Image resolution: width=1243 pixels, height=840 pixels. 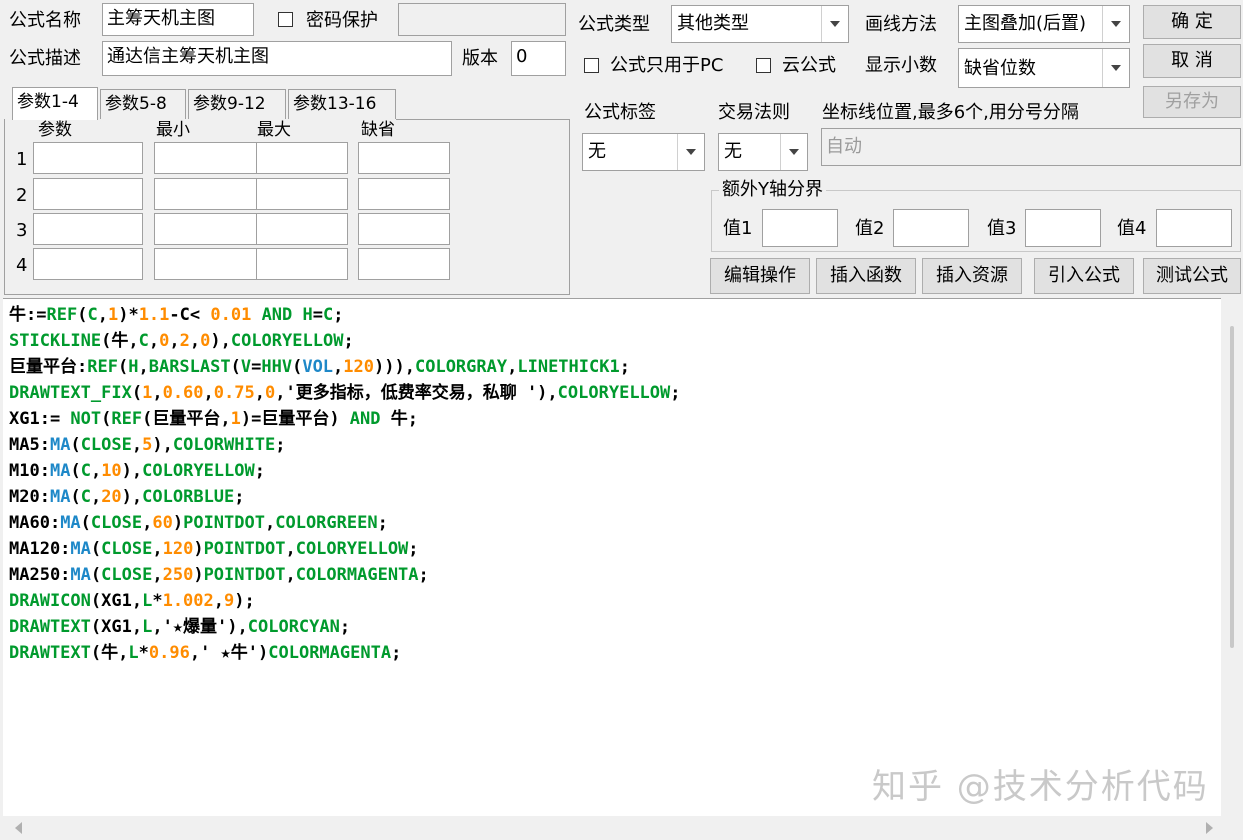 What do you see at coordinates (345, 497) in the screenshot?
I see `code-line: M20:MA(C,20),COLORBLUE;` at bounding box center [345, 497].